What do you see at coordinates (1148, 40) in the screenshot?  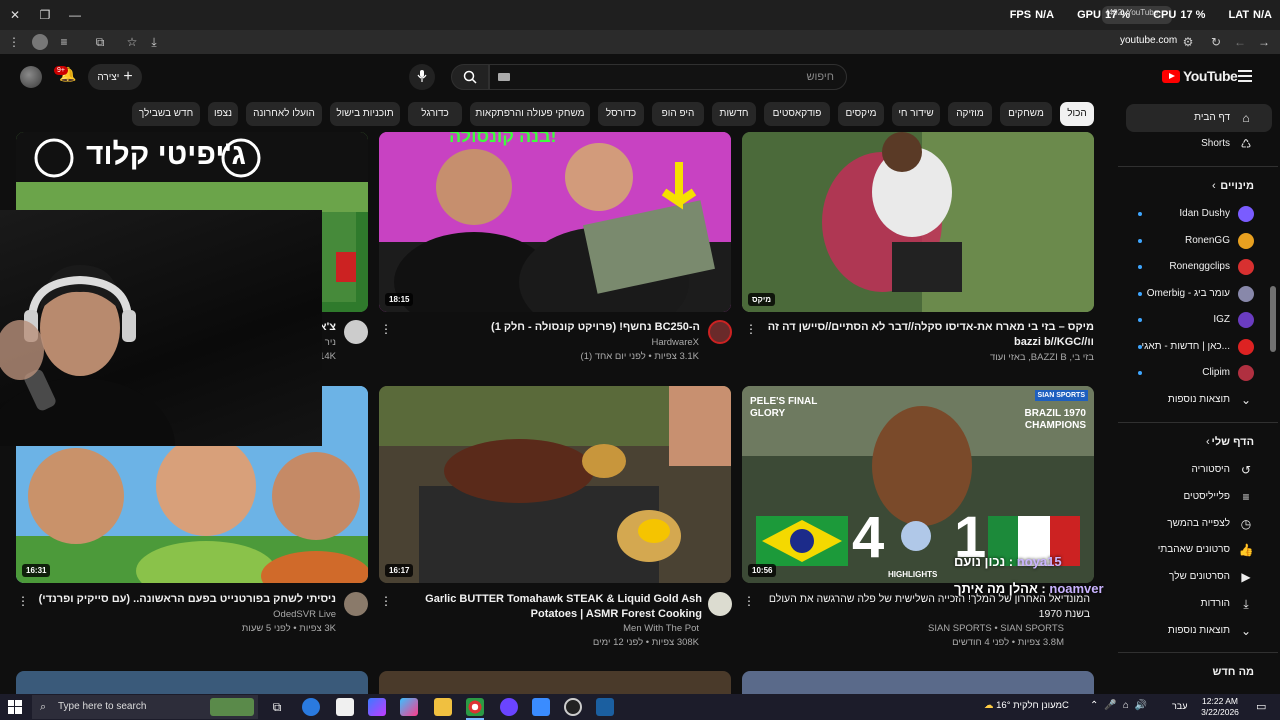 I see `address-bar: youtube.com` at bounding box center [1148, 40].